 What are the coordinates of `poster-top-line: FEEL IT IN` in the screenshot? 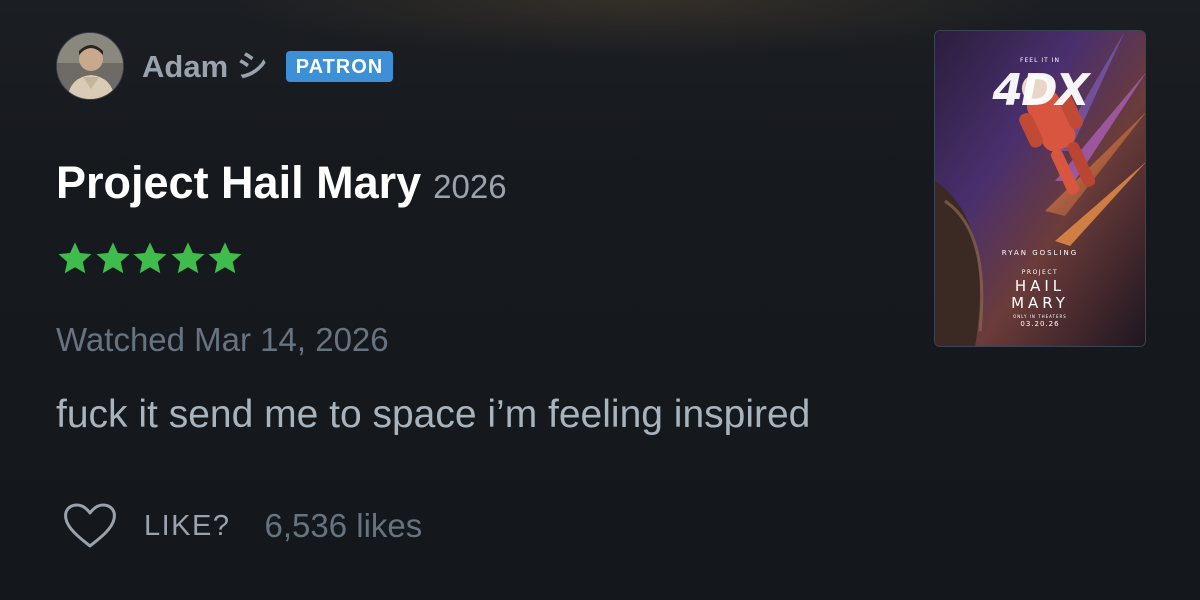 It's located at (1040, 60).